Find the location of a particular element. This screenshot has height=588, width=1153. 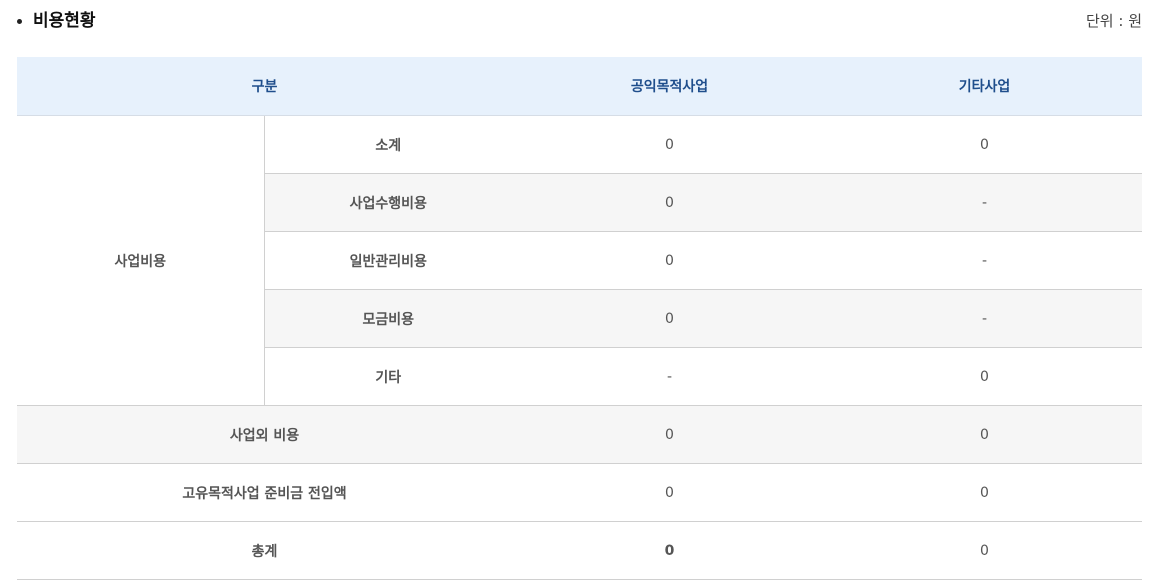

row-label: 소계 is located at coordinates (388, 144).